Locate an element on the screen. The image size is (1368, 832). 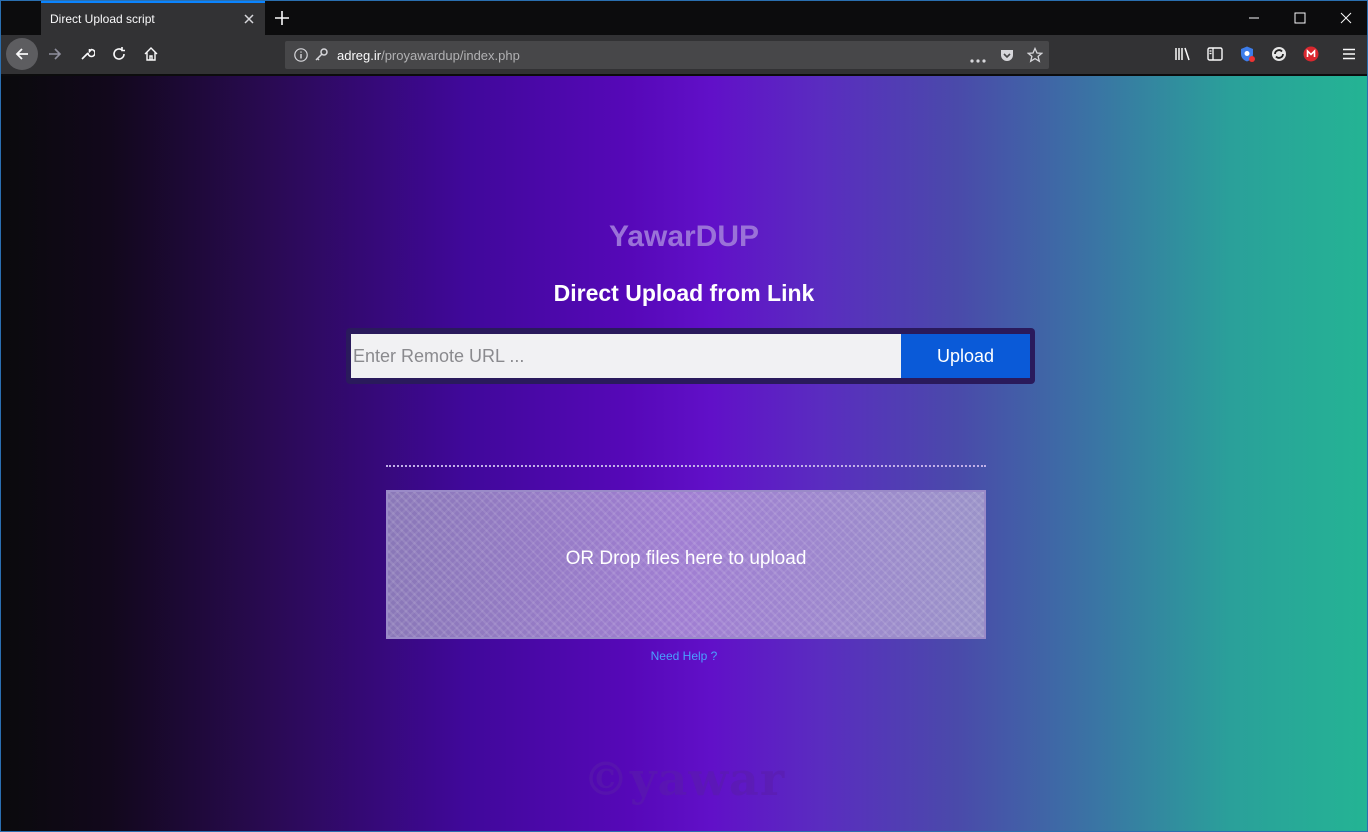
footer-logo: ©yawar is located at coordinates (684, 779).